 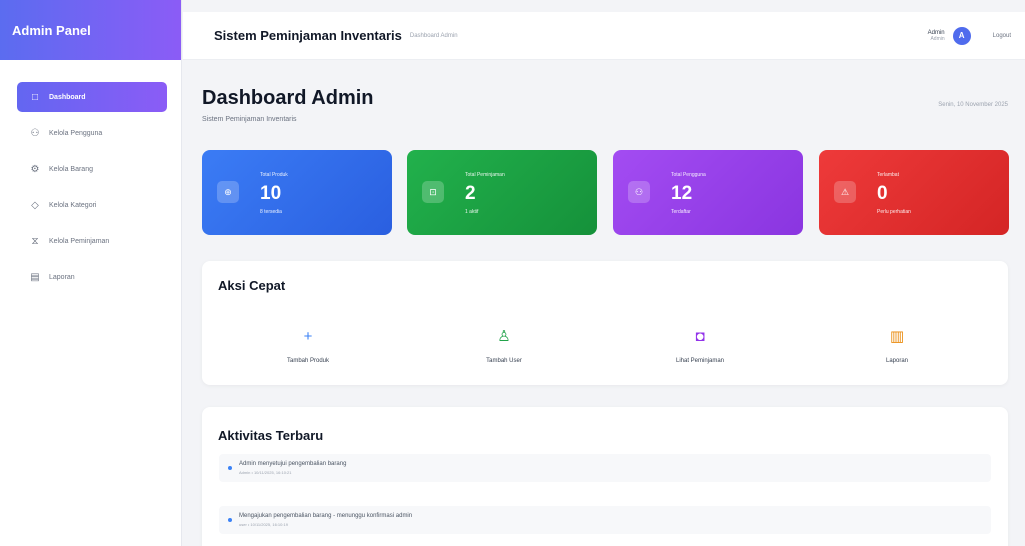 What do you see at coordinates (263, 524) in the screenshot?
I see `activity-meta: user • 10/11/2025, 16:10:19` at bounding box center [263, 524].